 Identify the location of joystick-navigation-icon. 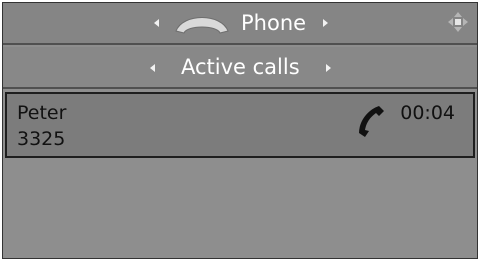
(458, 22).